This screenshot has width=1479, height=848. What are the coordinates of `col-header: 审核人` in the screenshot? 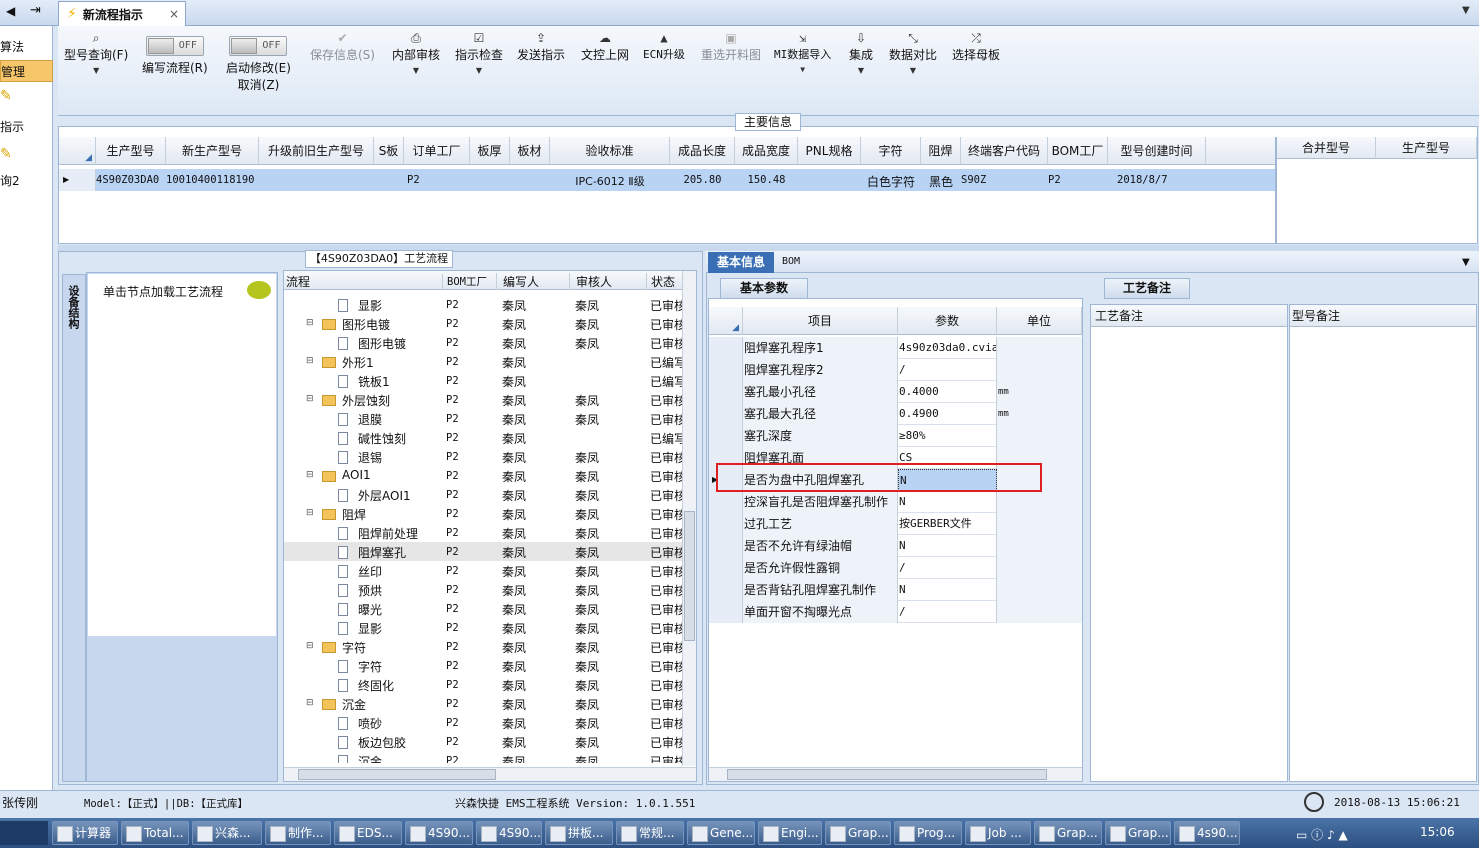 It's located at (590, 281).